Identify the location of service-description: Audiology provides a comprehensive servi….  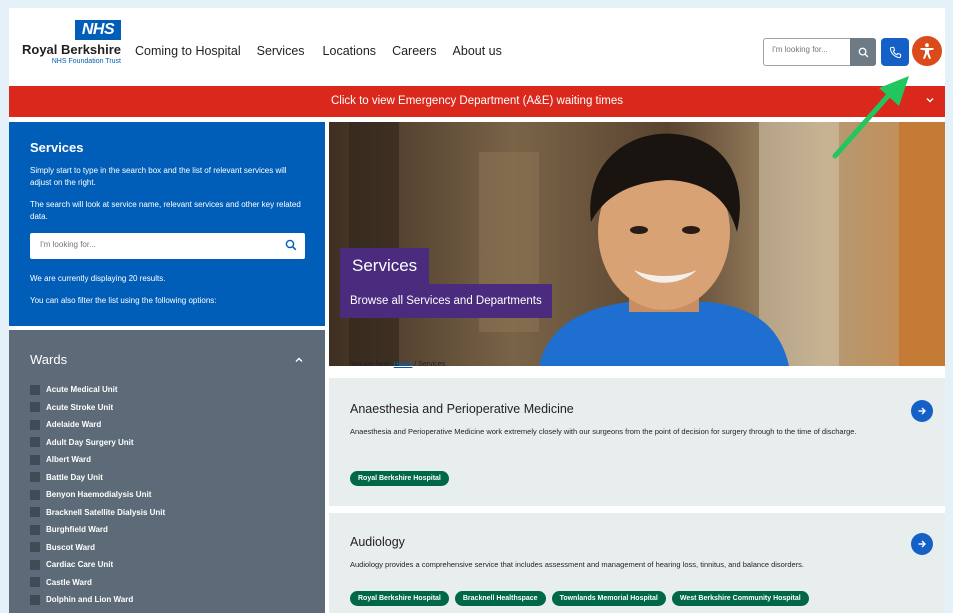
(577, 564).